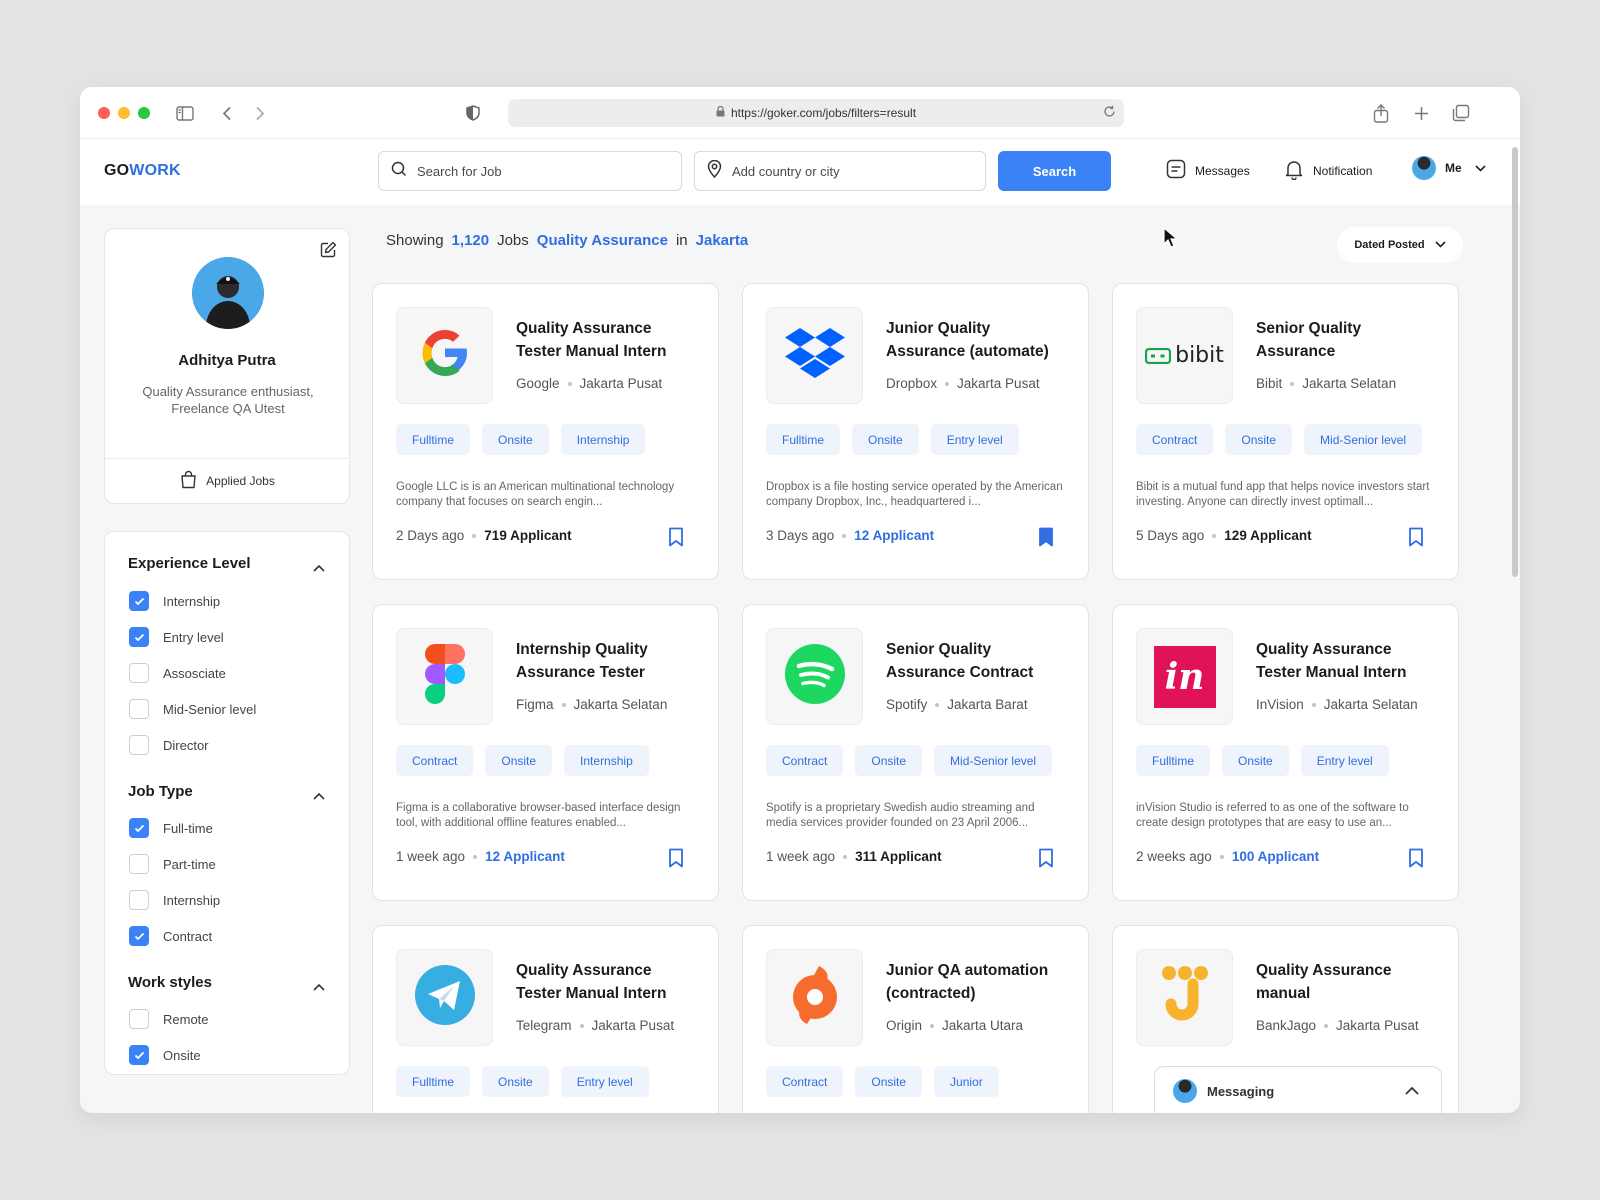 The height and width of the screenshot is (1200, 1600). I want to click on location-field, so click(840, 171).